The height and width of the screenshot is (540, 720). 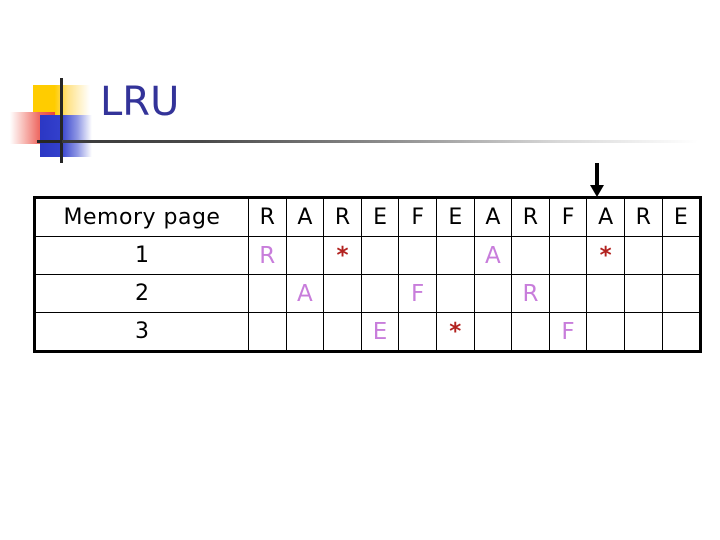 What do you see at coordinates (568, 293) in the screenshot?
I see `cell-r2-c8` at bounding box center [568, 293].